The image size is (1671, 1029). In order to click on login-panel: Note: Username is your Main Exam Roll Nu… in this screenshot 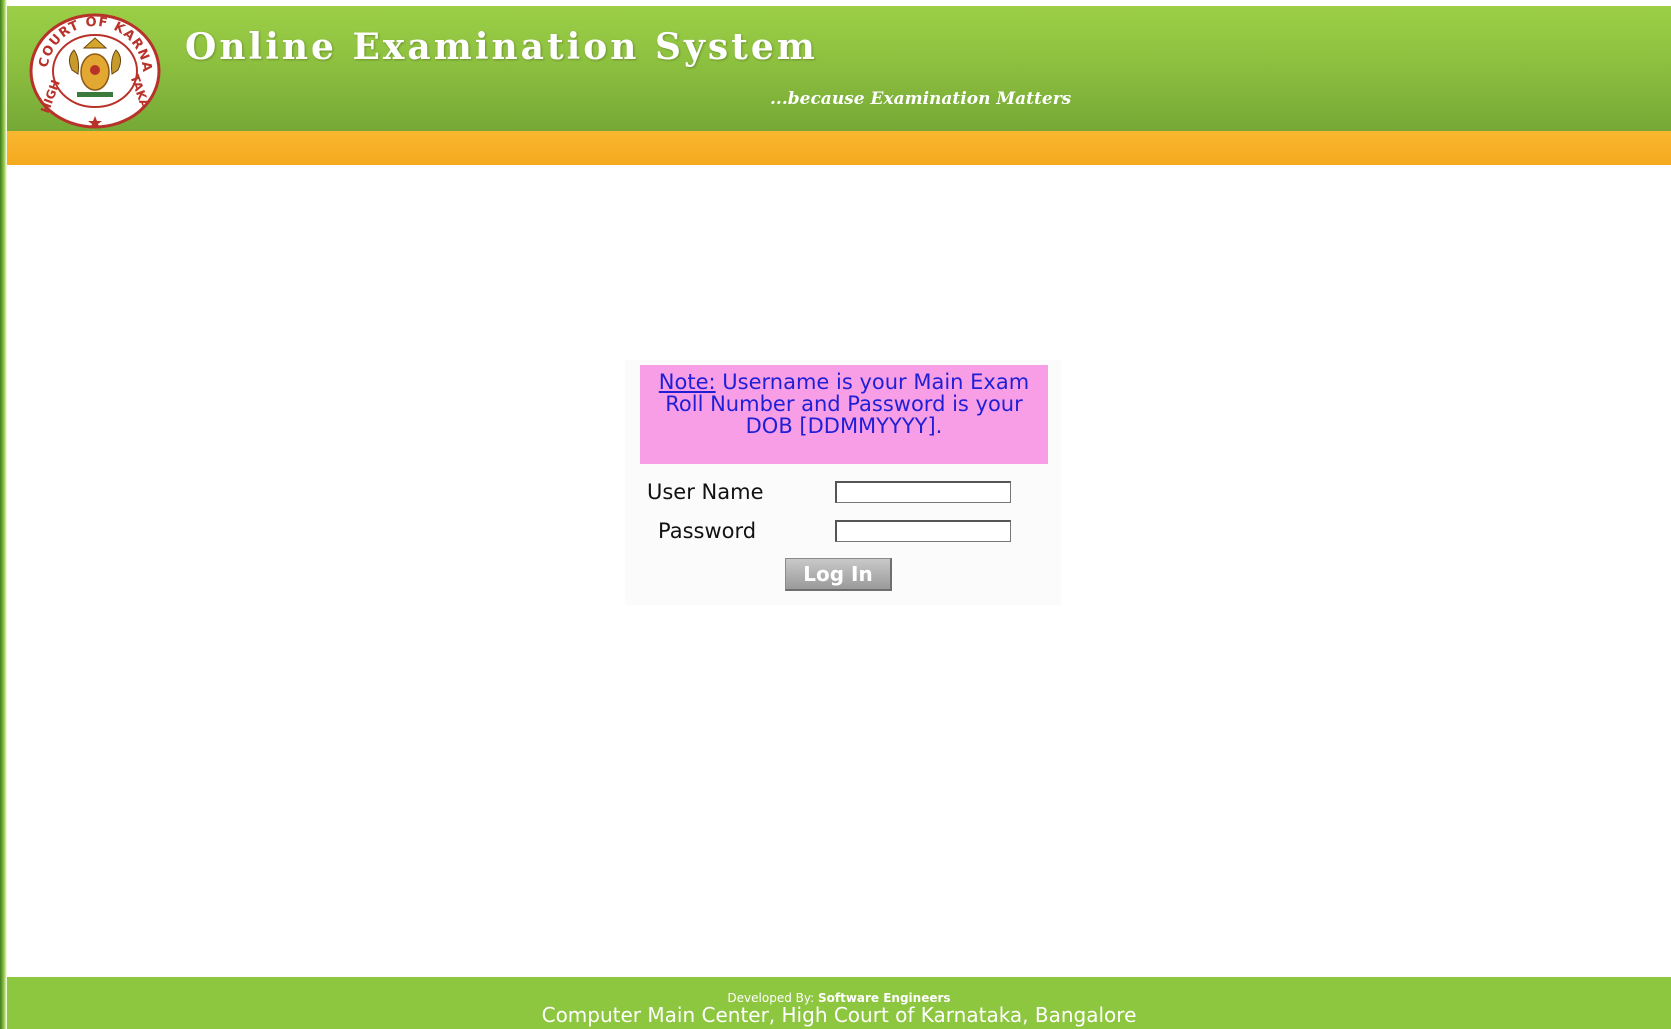, I will do `click(843, 482)`.